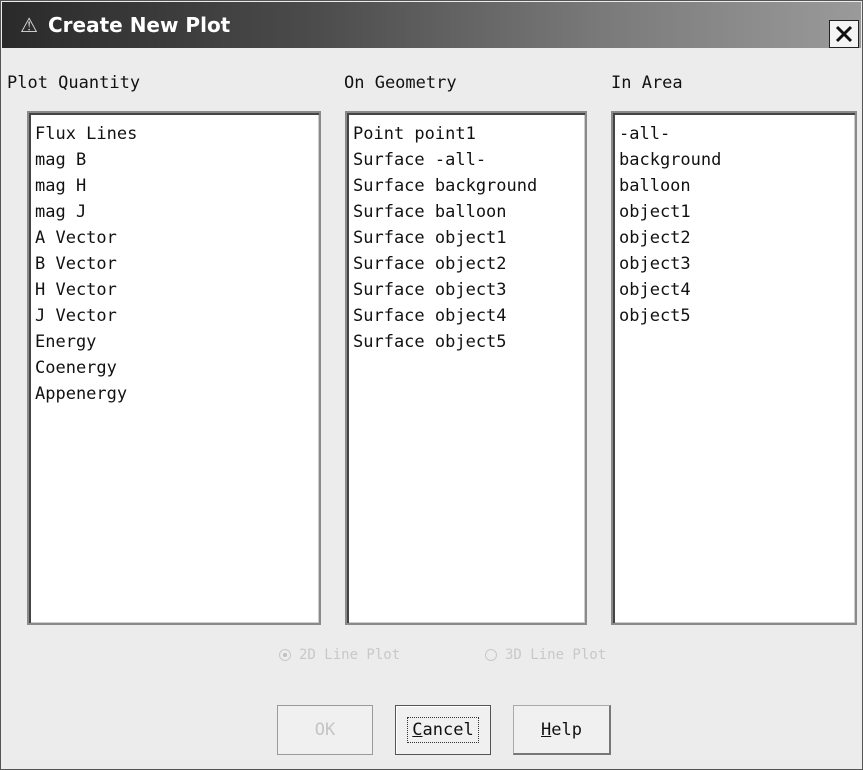  Describe the element at coordinates (174, 394) in the screenshot. I see `list-item: Appenergy` at that location.